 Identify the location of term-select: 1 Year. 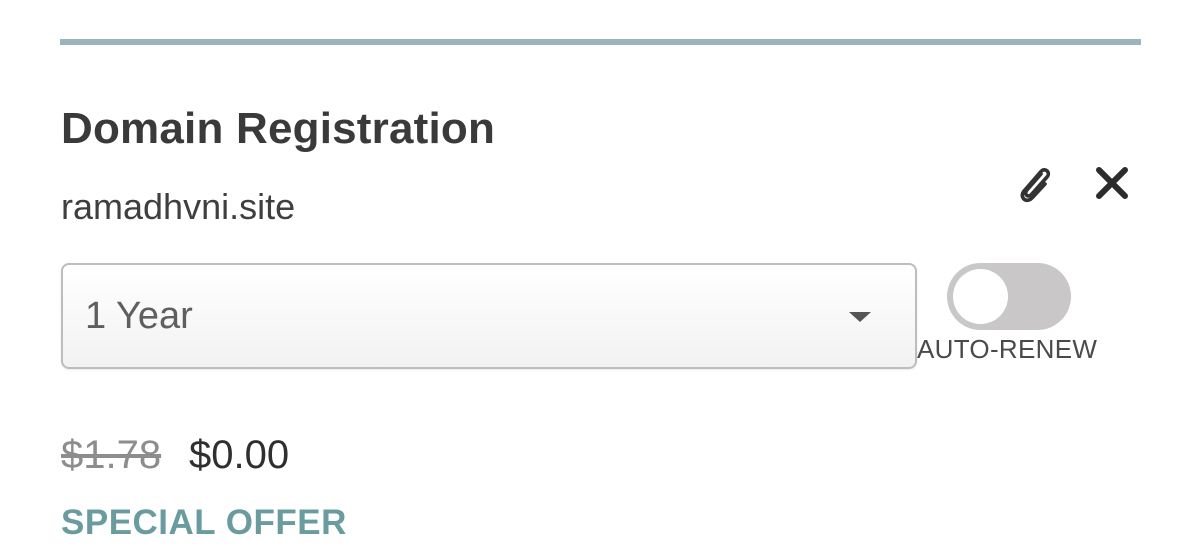
(489, 316).